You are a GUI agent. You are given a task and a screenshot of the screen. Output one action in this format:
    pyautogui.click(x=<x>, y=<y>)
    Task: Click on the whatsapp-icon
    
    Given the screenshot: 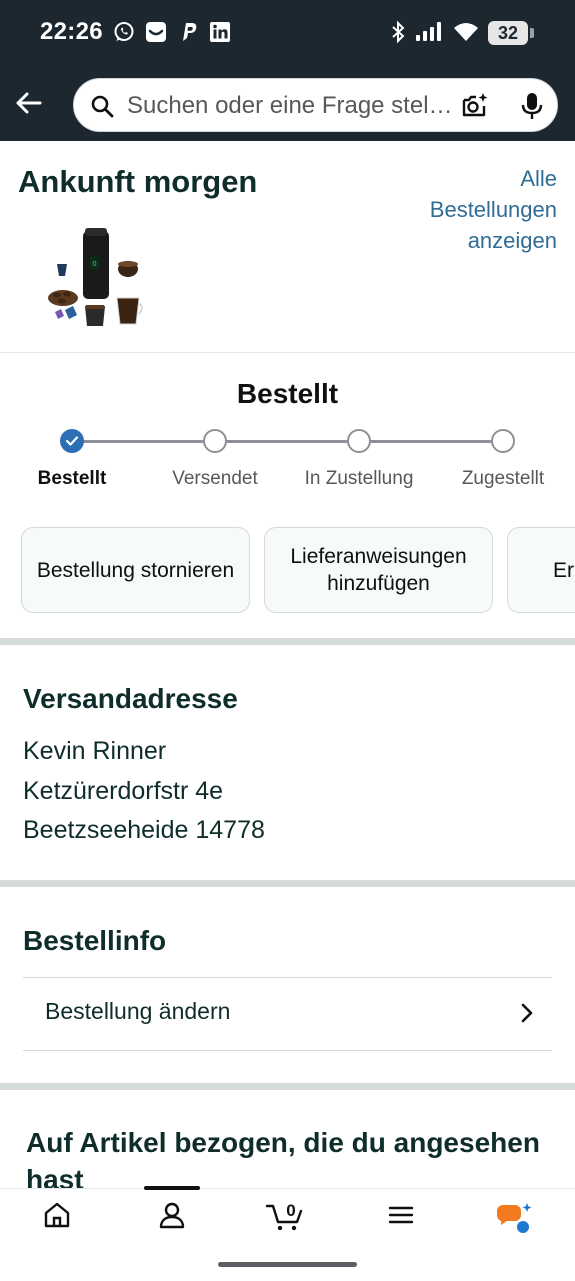 What is the action you would take?
    pyautogui.click(x=124, y=31)
    